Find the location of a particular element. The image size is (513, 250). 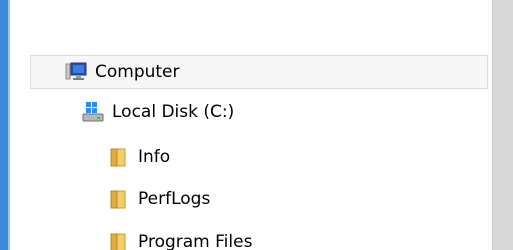

tree-item-label: PerfLogs is located at coordinates (174, 198).